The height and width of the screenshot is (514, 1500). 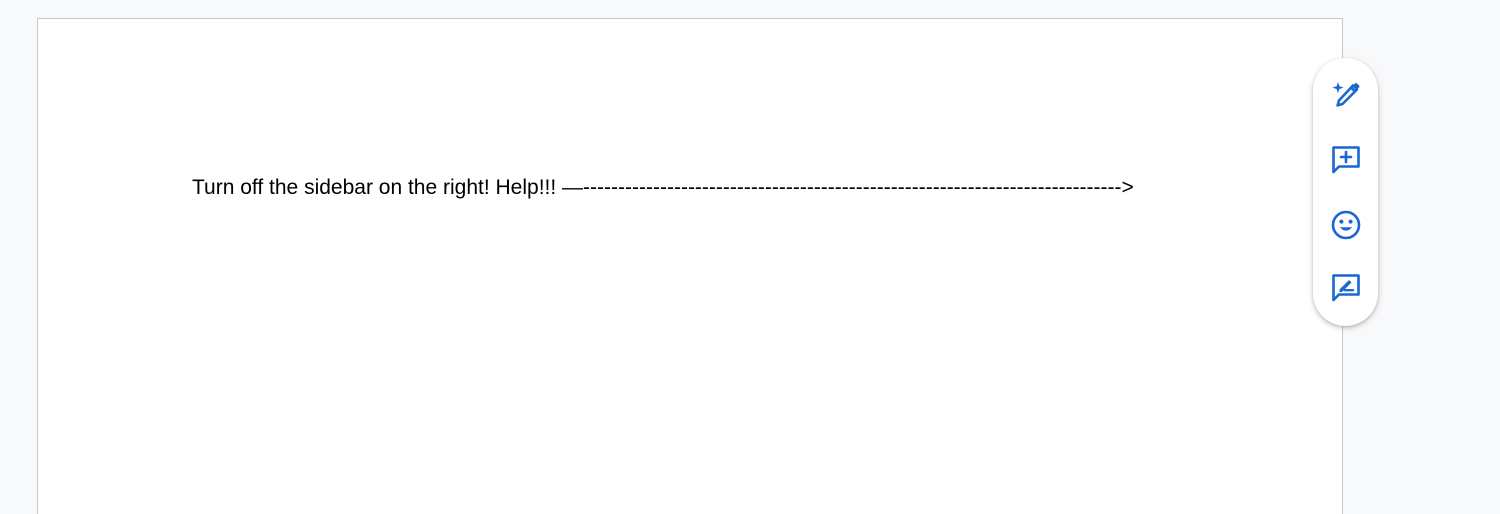 What do you see at coordinates (1345, 192) in the screenshot?
I see `floating-side-toolbar` at bounding box center [1345, 192].